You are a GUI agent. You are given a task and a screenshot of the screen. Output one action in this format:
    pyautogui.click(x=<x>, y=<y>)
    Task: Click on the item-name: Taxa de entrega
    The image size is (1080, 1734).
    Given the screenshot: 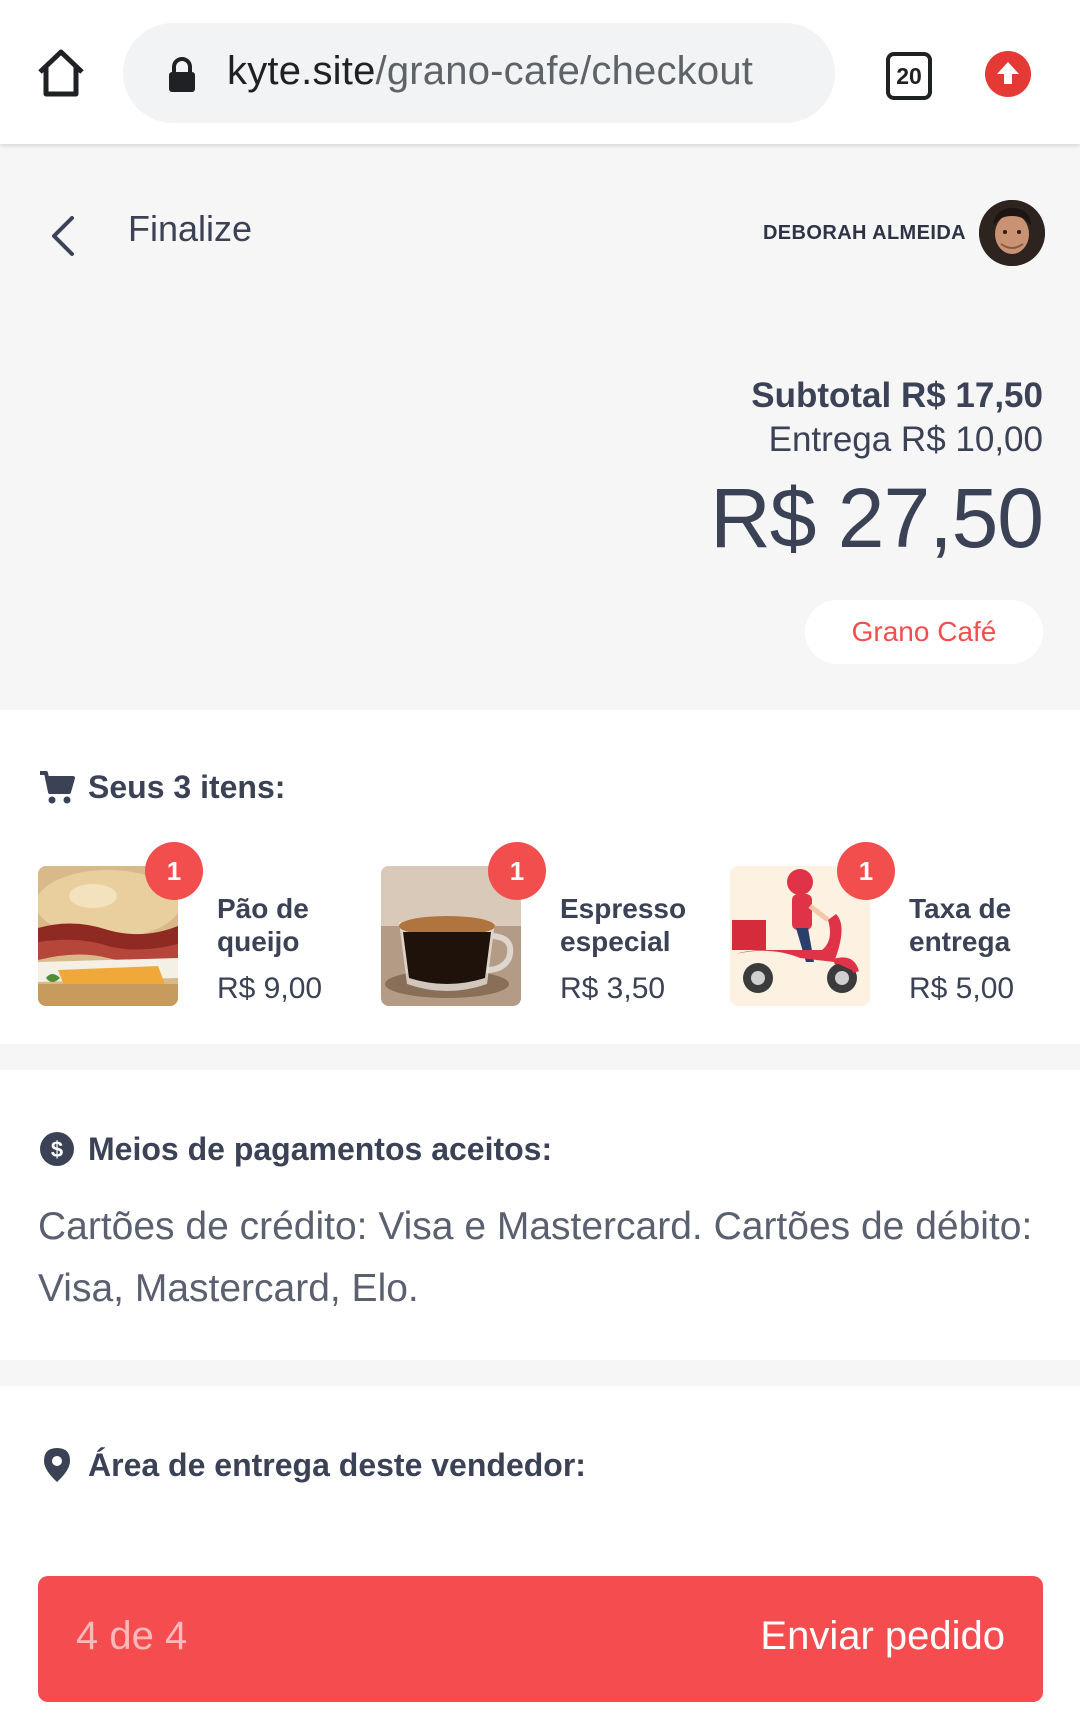 What is the action you would take?
    pyautogui.click(x=960, y=925)
    